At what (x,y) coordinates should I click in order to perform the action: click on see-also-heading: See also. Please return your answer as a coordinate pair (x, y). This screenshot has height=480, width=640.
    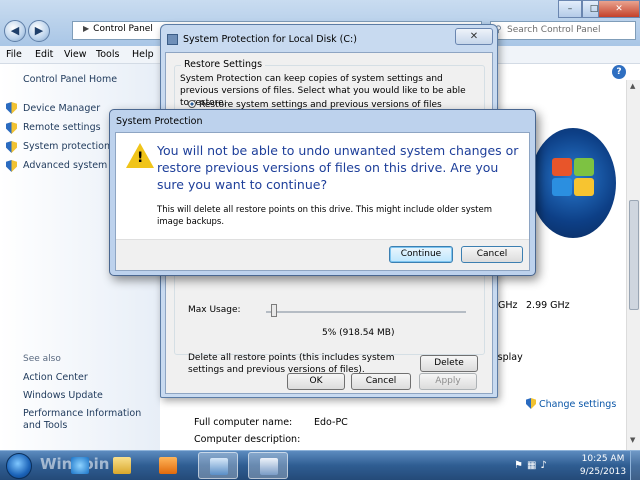
    Looking at the image, I should click on (42, 359).